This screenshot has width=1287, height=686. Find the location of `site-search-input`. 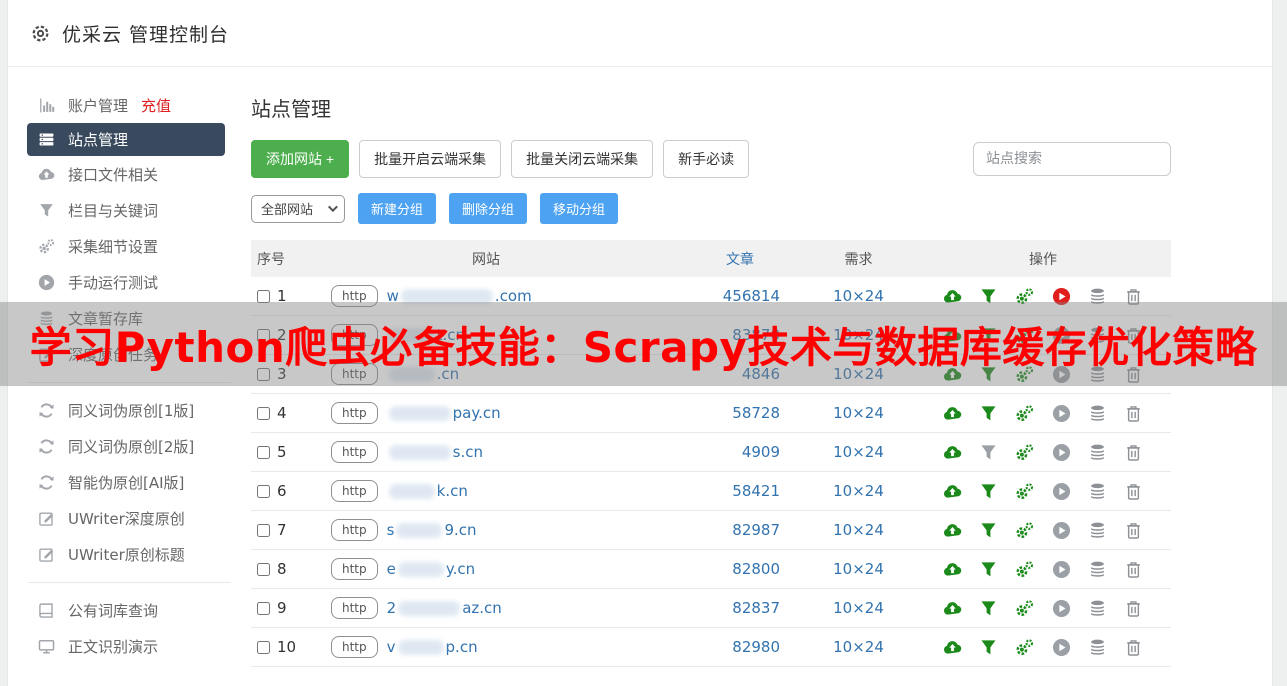

site-search-input is located at coordinates (1072, 159).